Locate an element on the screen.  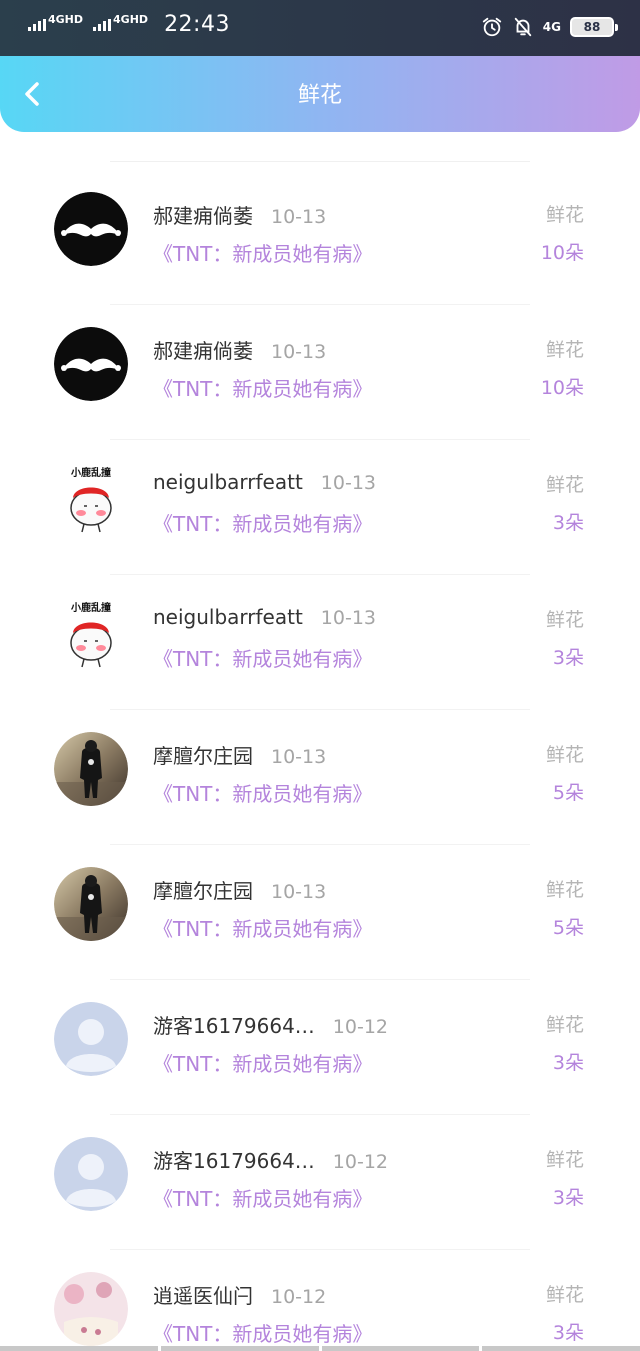
signal-indicator-2: 4GHD is located at coordinates (120, 22).